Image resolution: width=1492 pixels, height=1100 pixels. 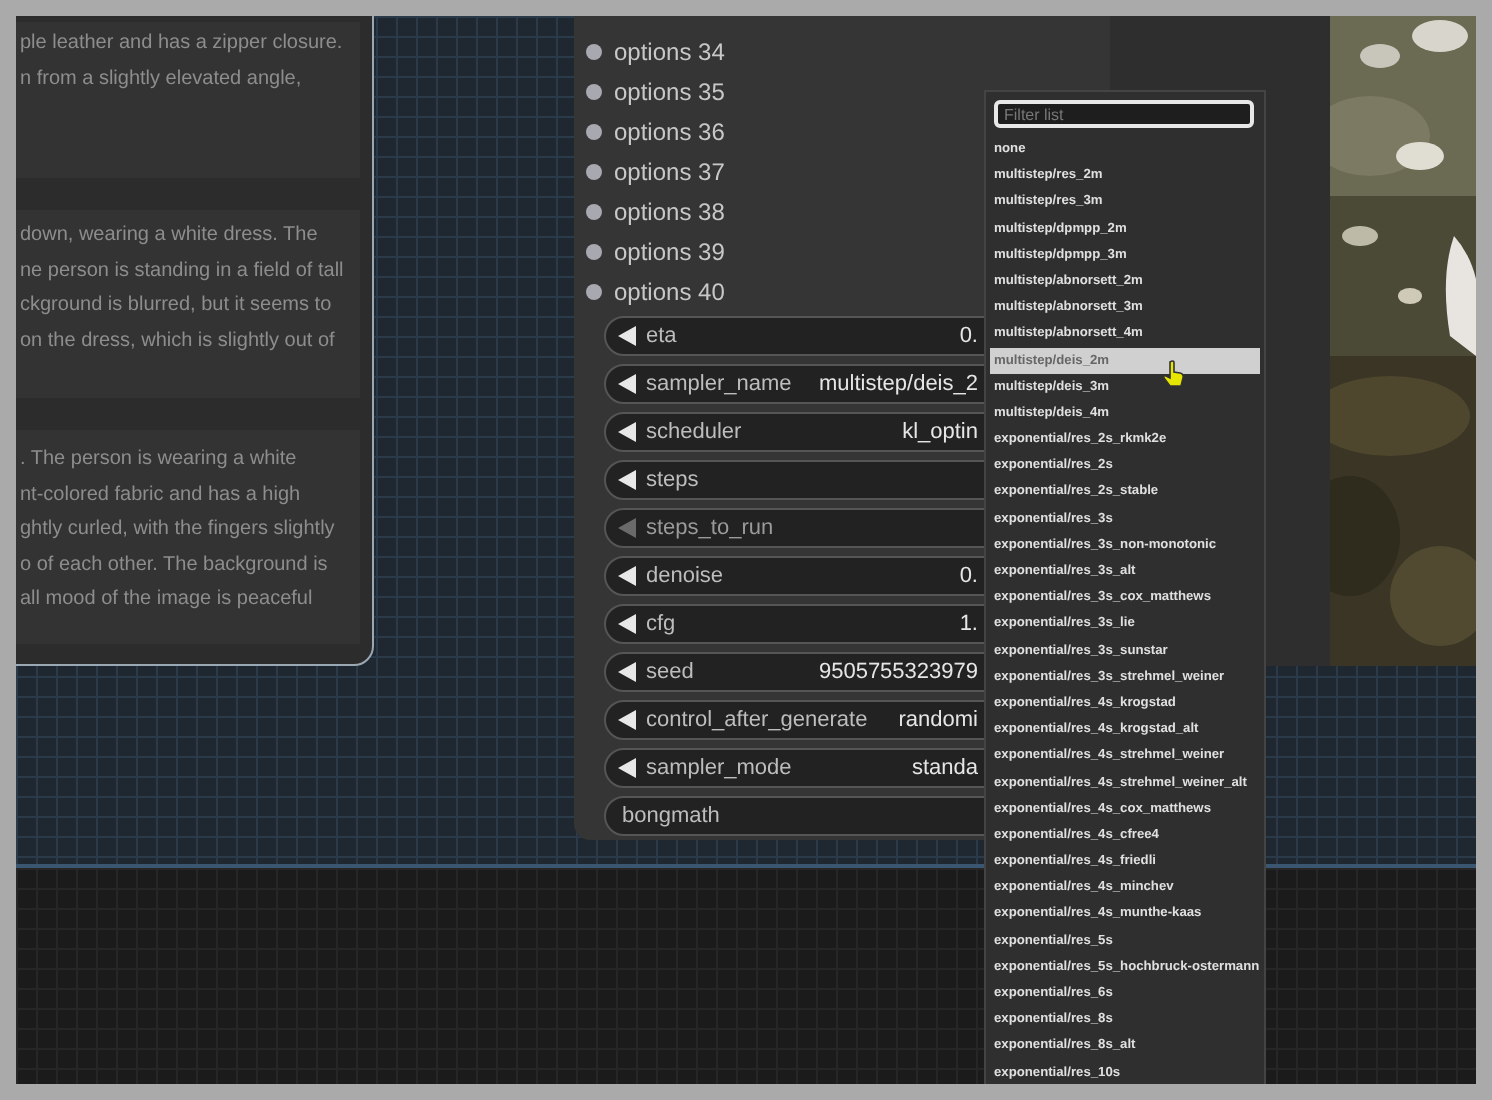 What do you see at coordinates (685, 576) in the screenshot?
I see `widget-label: denoise` at bounding box center [685, 576].